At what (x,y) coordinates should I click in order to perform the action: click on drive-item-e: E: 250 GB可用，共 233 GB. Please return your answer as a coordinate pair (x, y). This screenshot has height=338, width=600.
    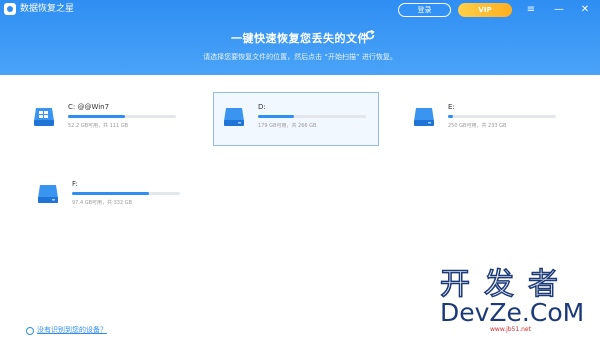
    Looking at the image, I should click on (487, 120).